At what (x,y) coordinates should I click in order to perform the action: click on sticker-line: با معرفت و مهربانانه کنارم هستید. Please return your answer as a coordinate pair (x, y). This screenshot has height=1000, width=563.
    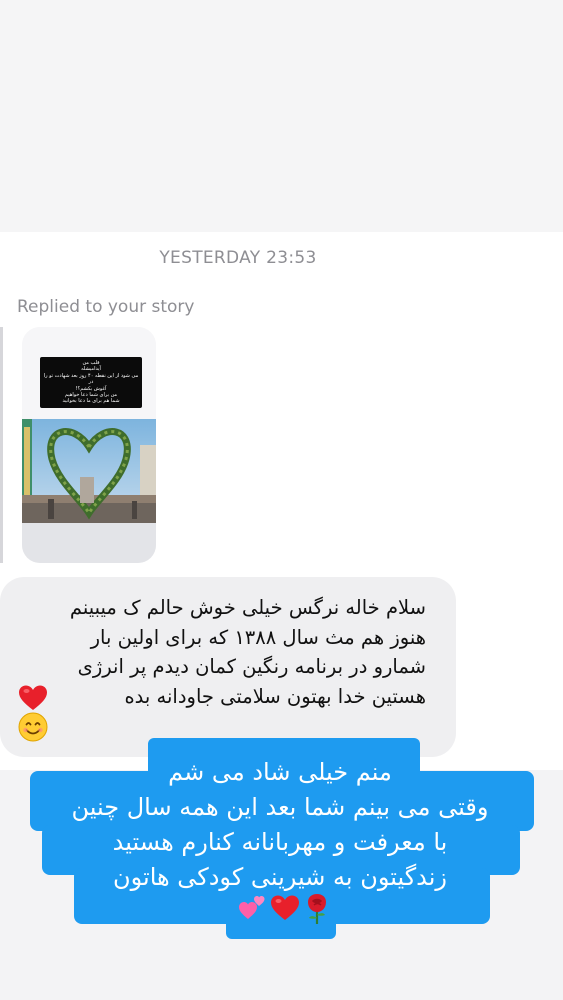
    Looking at the image, I should click on (280, 842).